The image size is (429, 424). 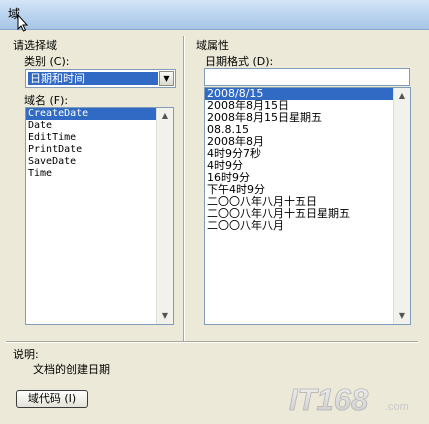 I want to click on field-name-item: PrintDate, so click(x=99, y=150).